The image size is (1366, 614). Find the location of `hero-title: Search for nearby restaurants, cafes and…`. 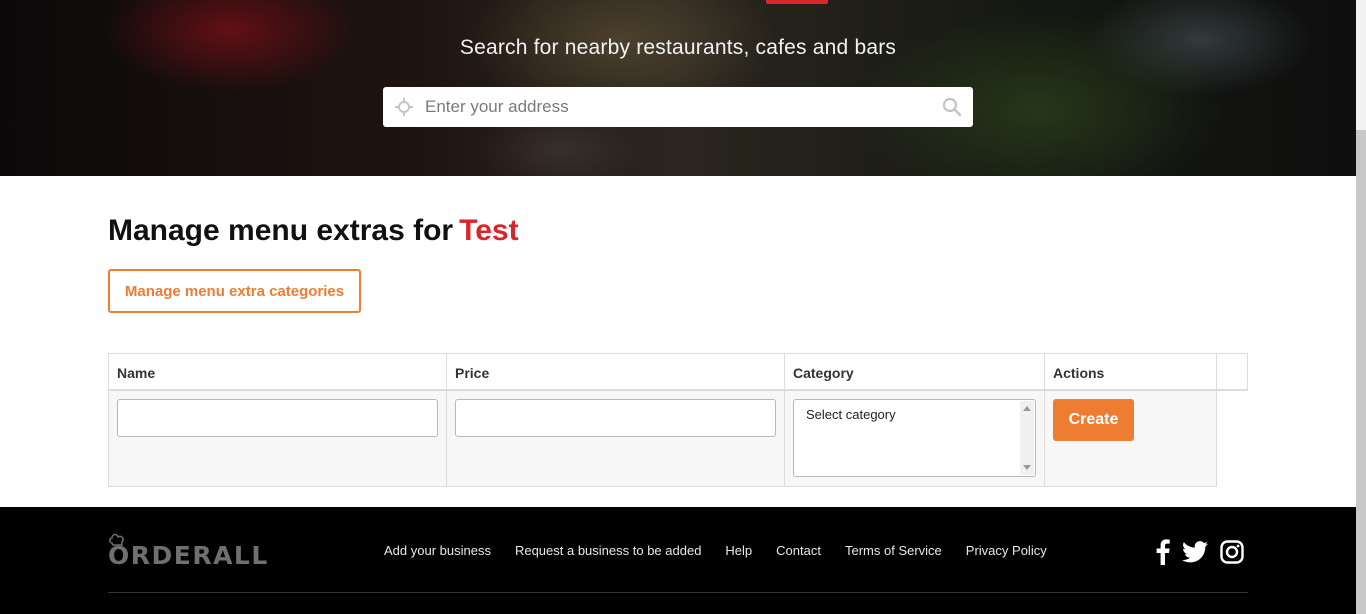

hero-title: Search for nearby restaurants, cafes and… is located at coordinates (678, 47).